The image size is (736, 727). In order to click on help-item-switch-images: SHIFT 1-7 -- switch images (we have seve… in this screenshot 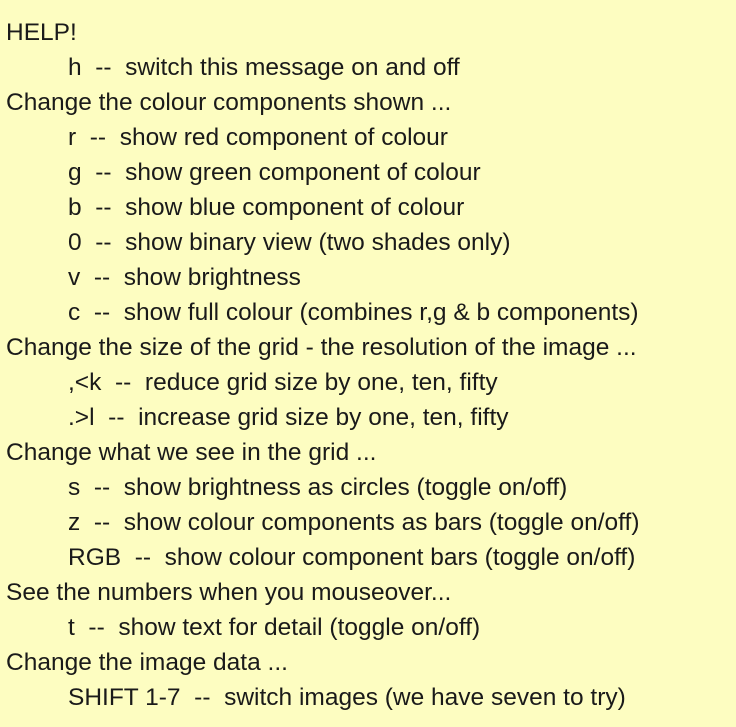, I will do `click(347, 697)`.